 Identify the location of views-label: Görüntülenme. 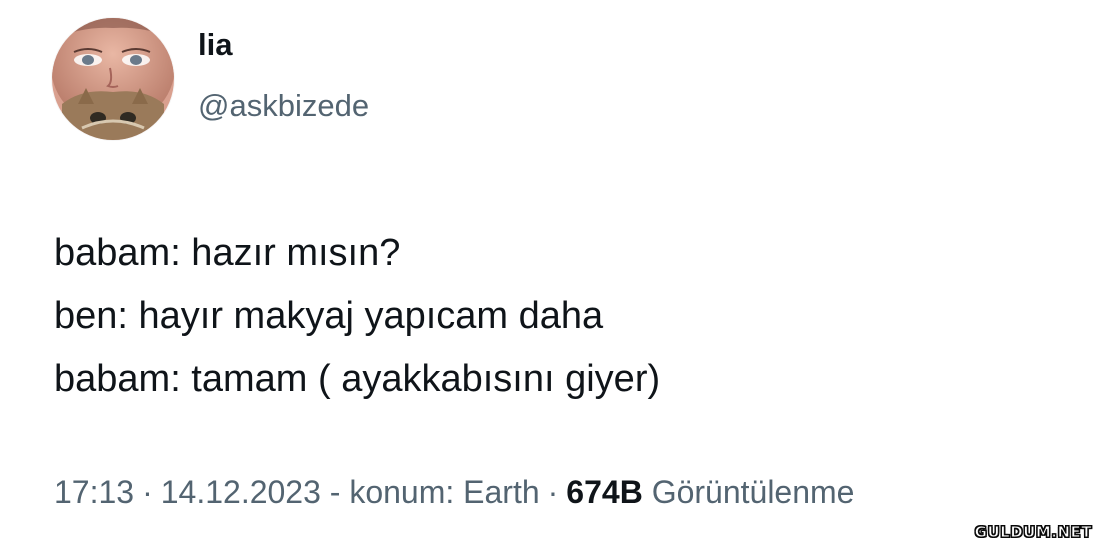
(753, 492).